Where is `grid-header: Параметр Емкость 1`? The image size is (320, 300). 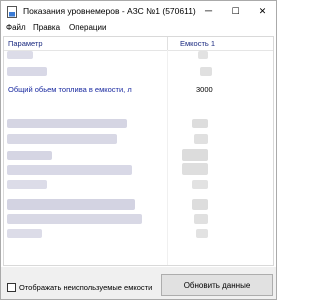
grid-header: Параметр Емкость 1 is located at coordinates (138, 44).